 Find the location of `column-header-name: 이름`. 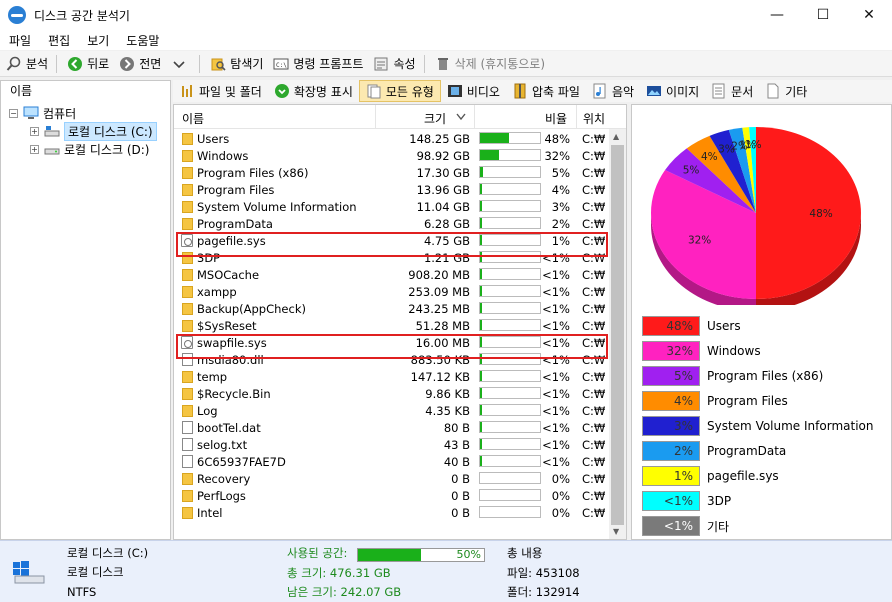

column-header-name: 이름 is located at coordinates (193, 118).